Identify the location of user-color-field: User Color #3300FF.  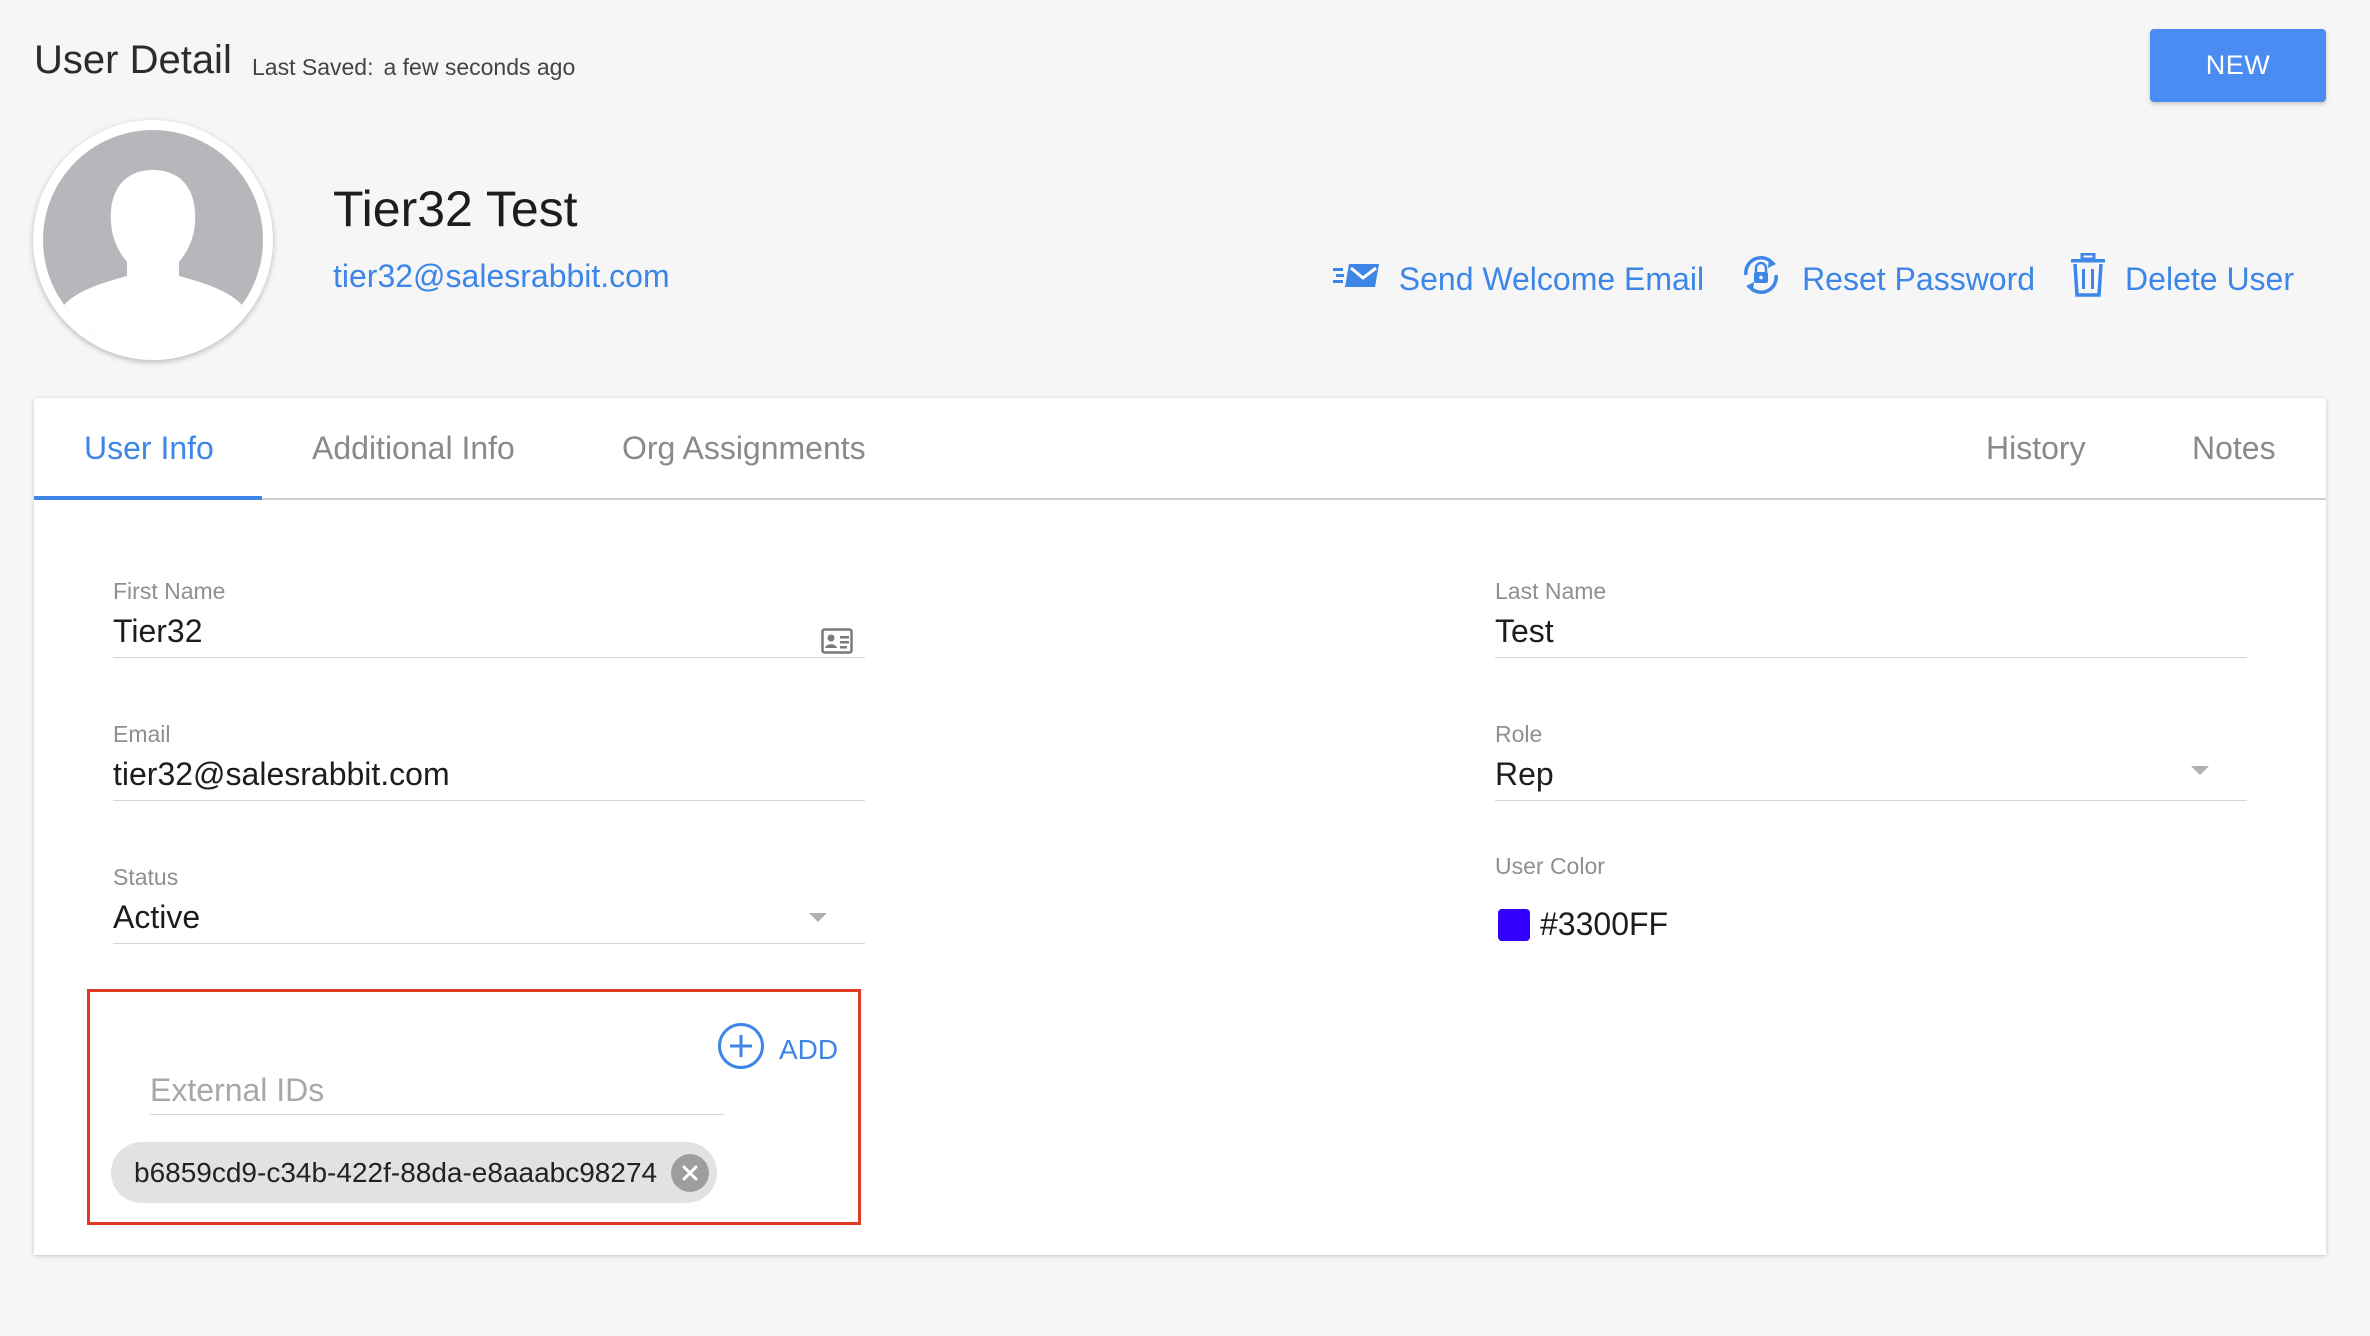
(1871, 898).